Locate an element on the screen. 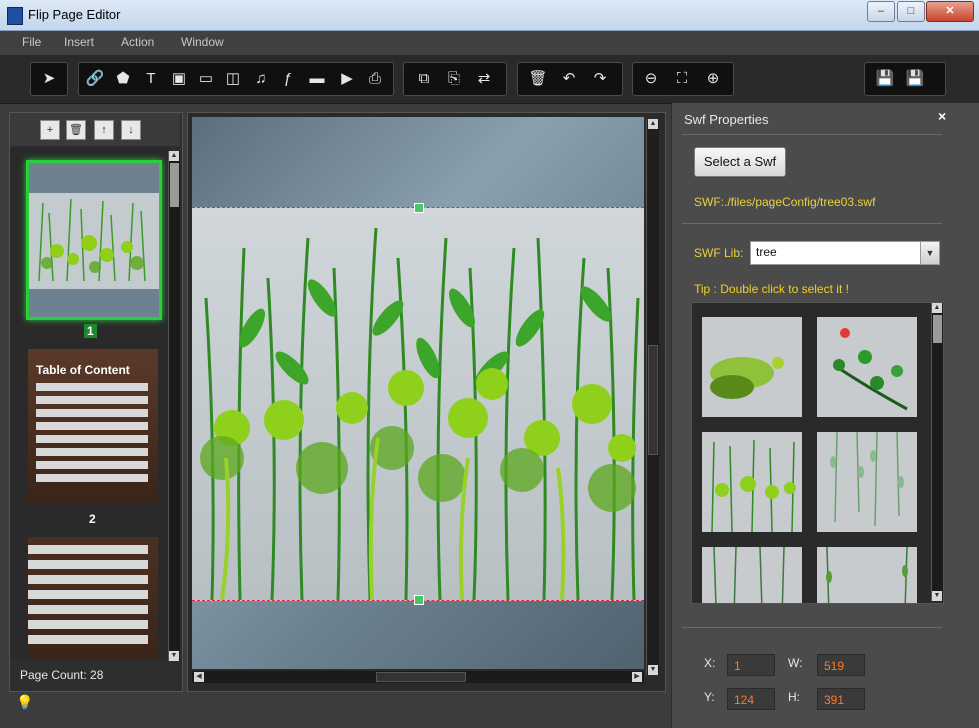 The image size is (979, 728). h-label: H: is located at coordinates (794, 697).